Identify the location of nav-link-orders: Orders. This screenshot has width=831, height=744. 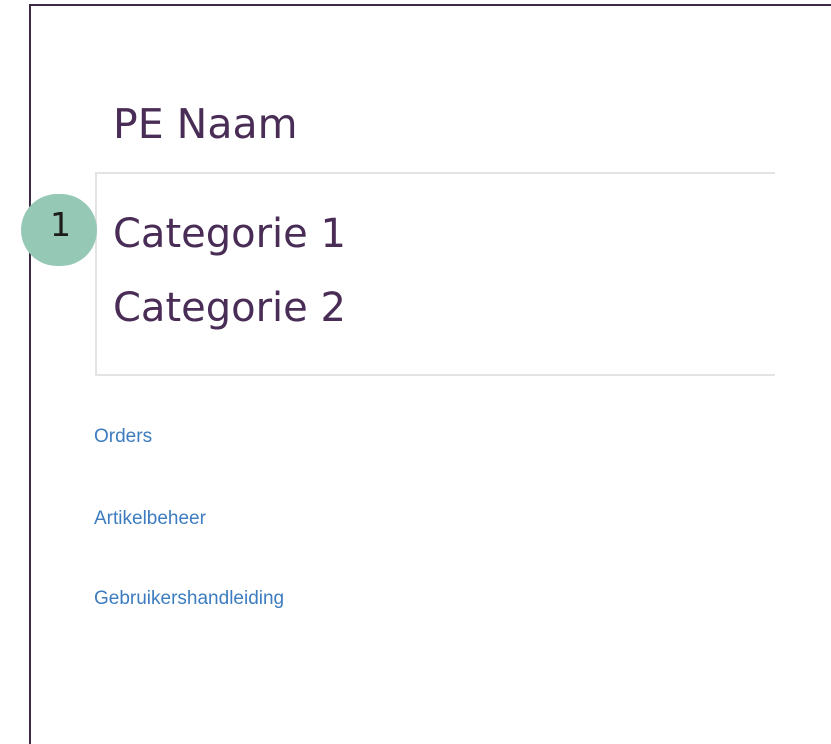
(123, 437).